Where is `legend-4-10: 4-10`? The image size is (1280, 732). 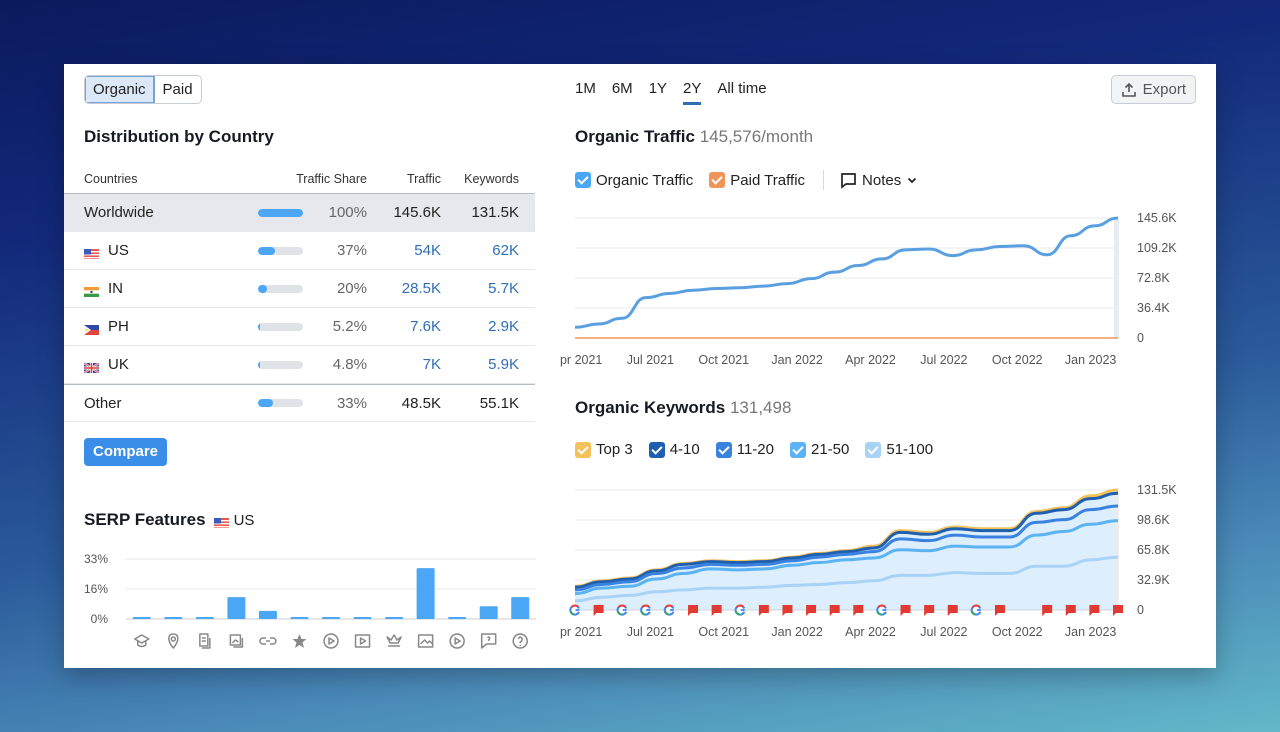
legend-4-10: 4-10 is located at coordinates (674, 449).